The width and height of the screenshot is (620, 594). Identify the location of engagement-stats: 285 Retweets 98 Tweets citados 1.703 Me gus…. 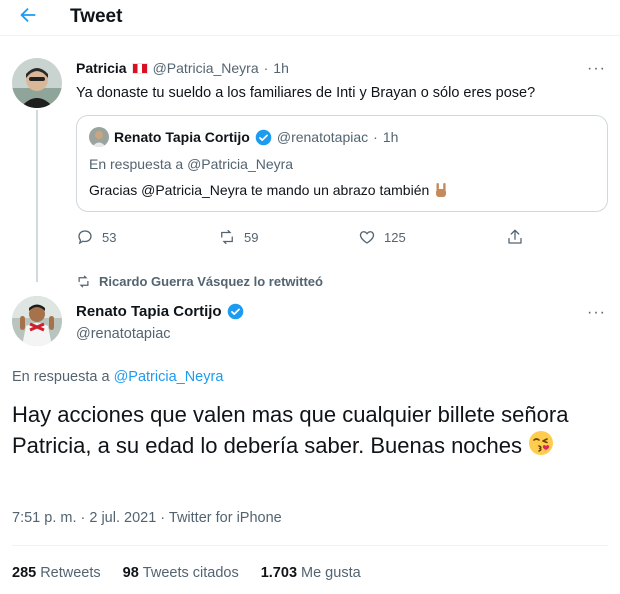
(186, 573).